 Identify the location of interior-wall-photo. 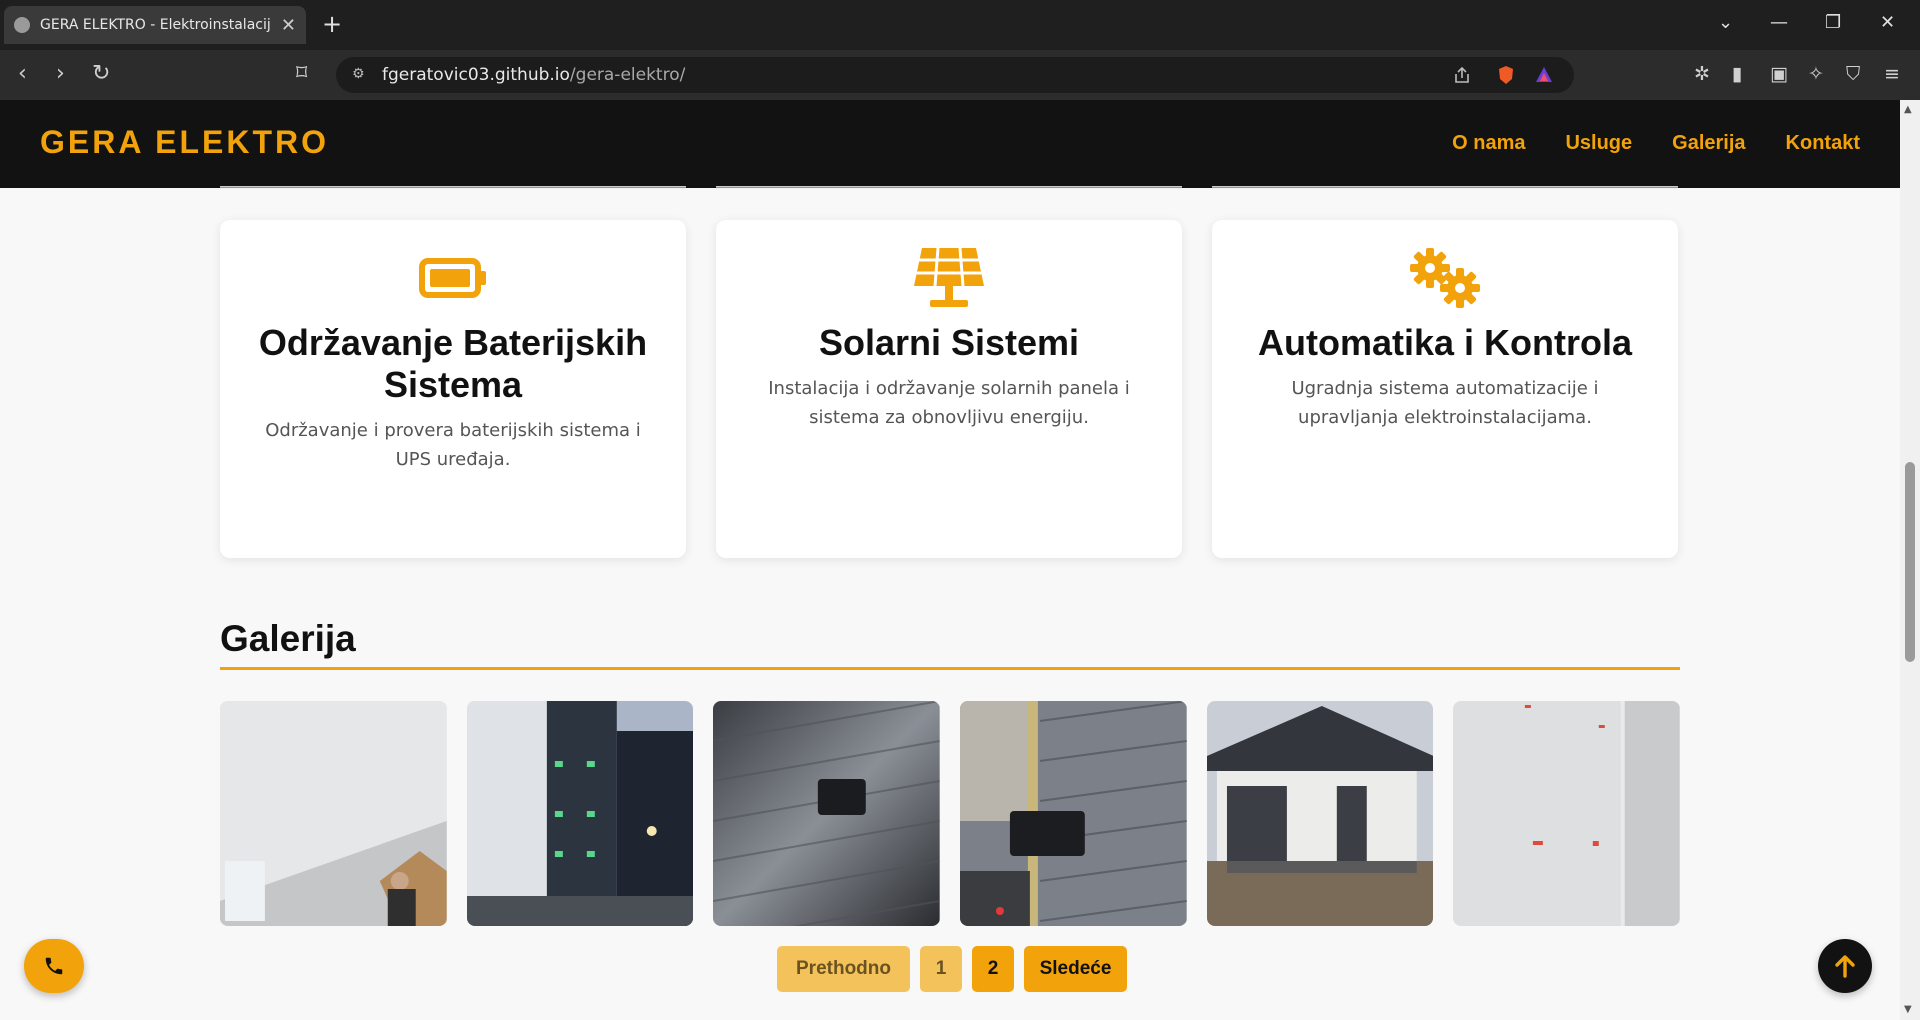
(1567, 813).